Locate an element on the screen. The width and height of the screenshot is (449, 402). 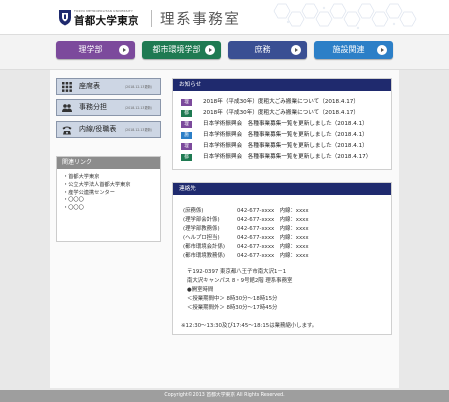
nav-label: 都市環境学部 is located at coordinates (176, 49).